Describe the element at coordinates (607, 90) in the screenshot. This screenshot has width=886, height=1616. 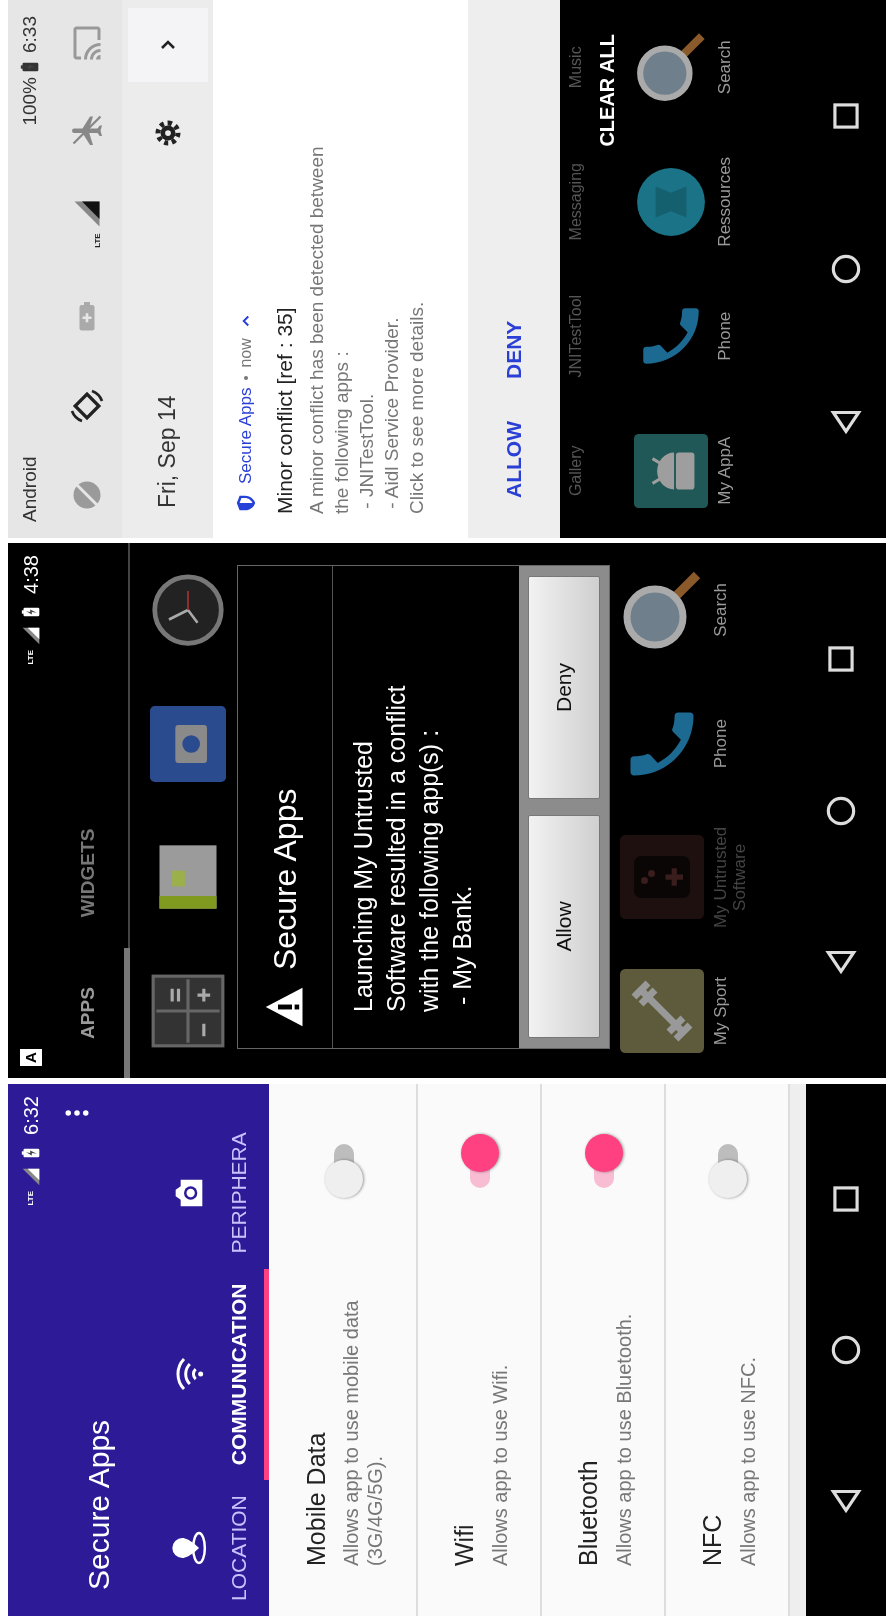
I see `clear-all-button: CLEAR ALL` at that location.